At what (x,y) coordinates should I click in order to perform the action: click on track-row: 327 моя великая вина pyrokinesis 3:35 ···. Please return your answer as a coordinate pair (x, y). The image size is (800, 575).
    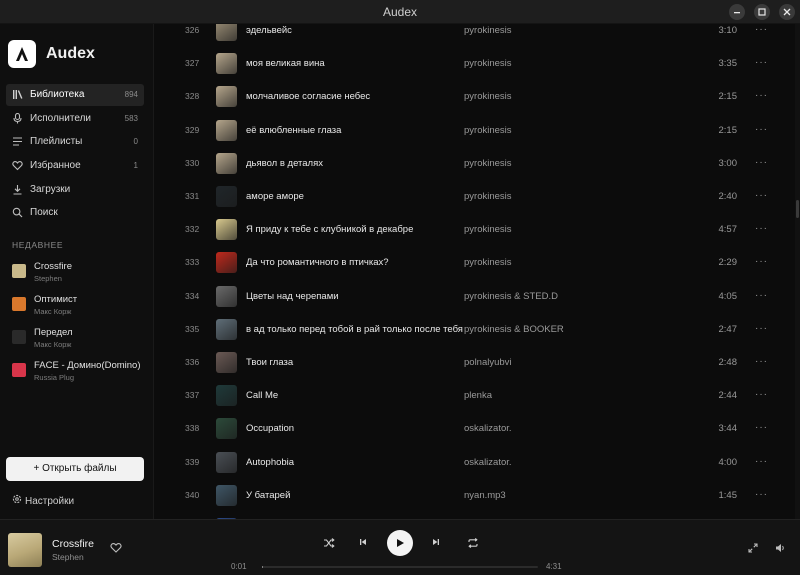
    Looking at the image, I should click on (477, 63).